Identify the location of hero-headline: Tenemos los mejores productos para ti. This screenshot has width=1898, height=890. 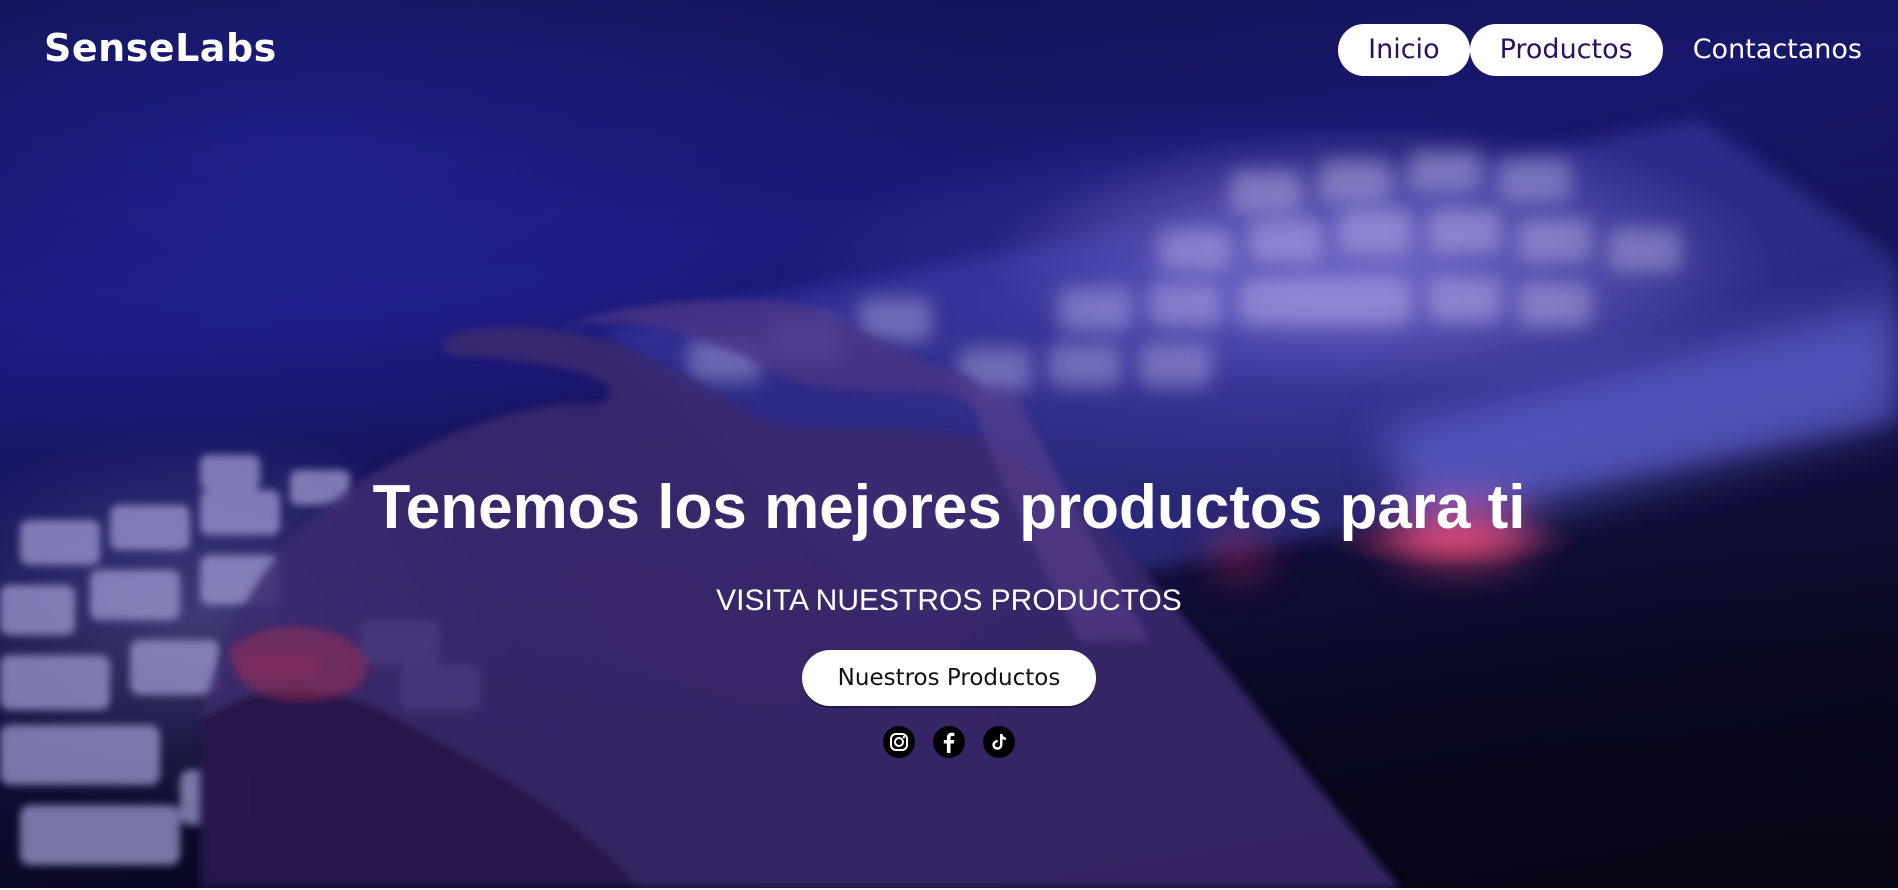
(949, 507).